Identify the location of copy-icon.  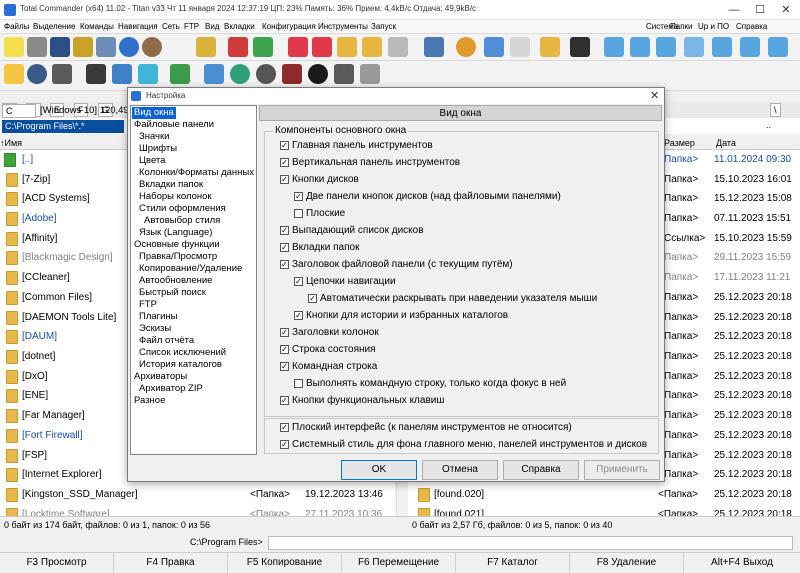
(206, 47).